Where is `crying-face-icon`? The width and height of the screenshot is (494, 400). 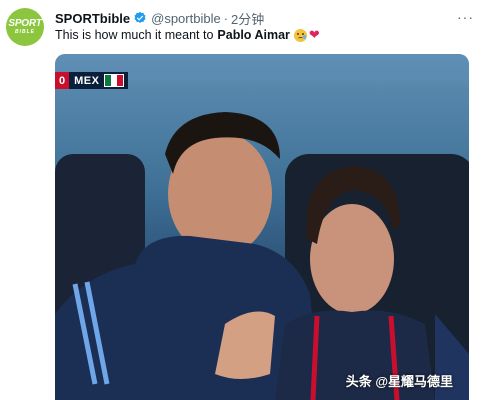
crying-face-icon is located at coordinates (300, 35).